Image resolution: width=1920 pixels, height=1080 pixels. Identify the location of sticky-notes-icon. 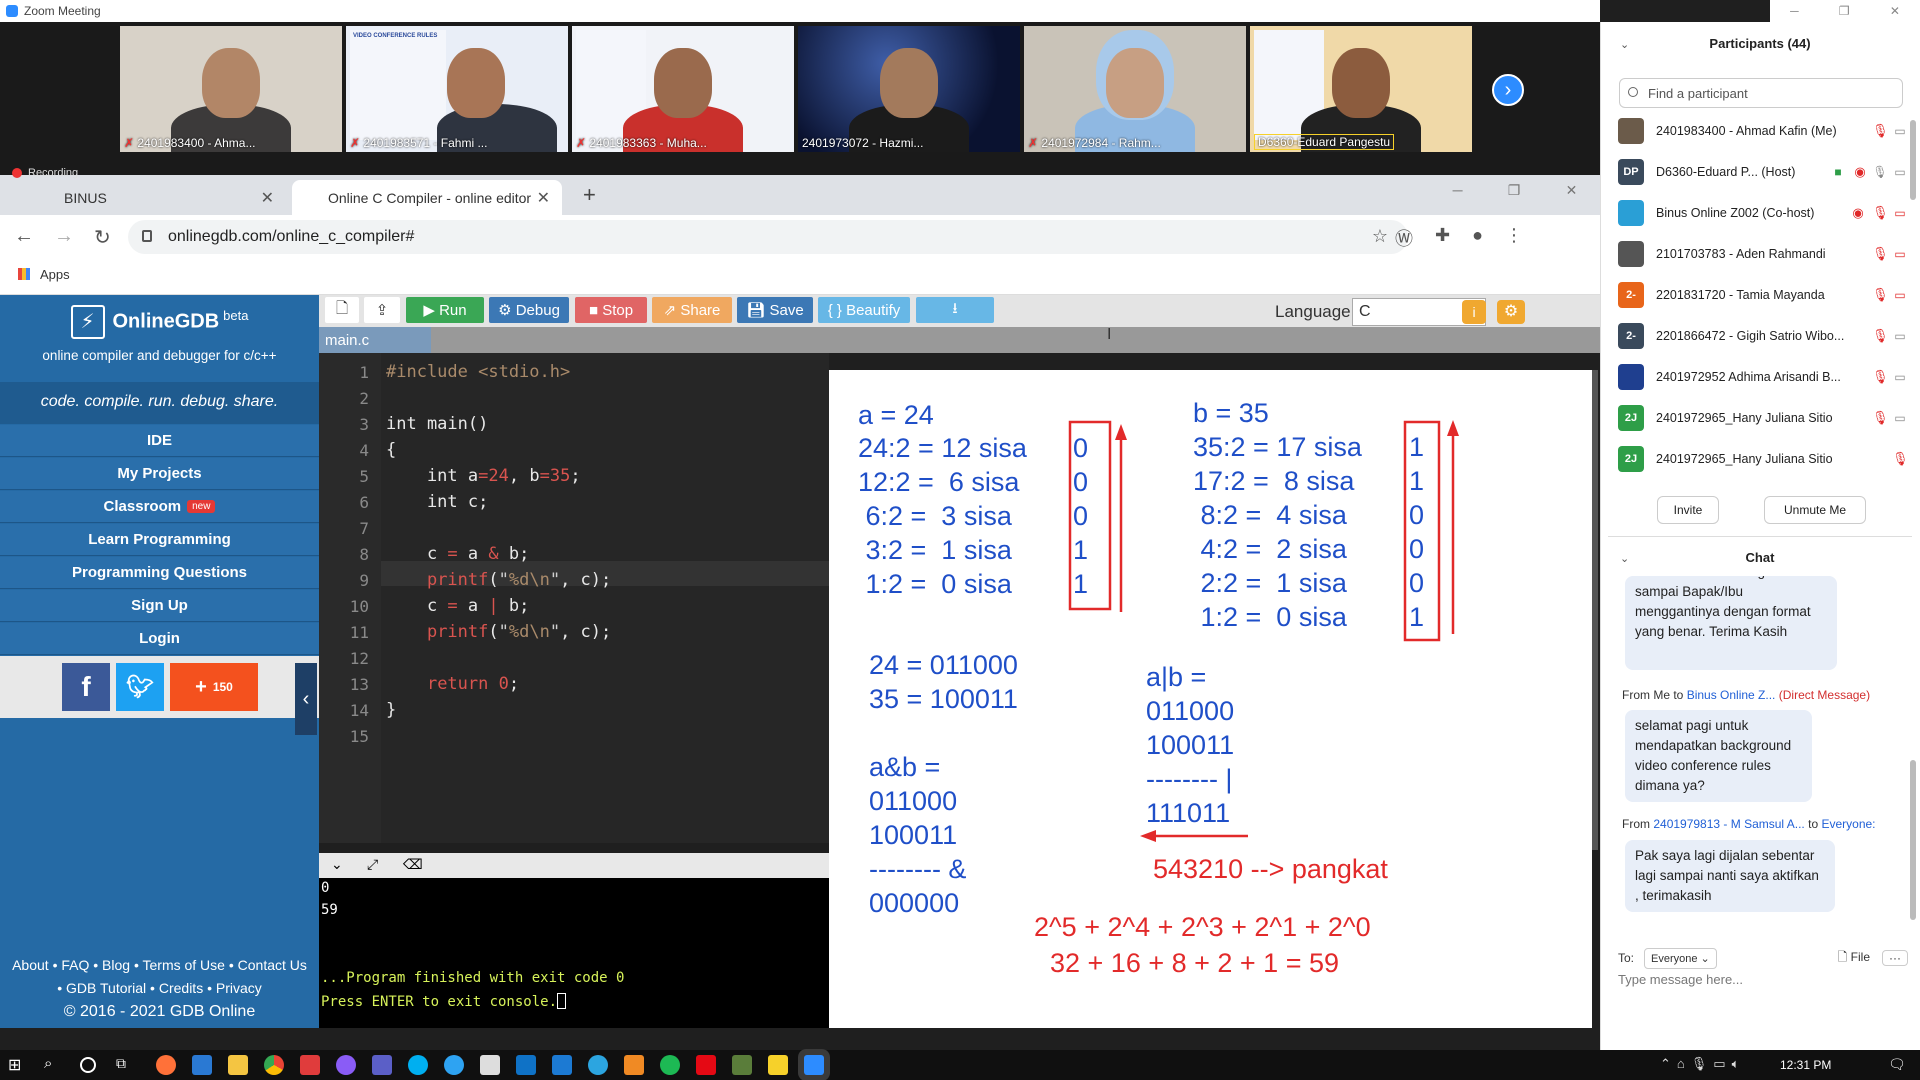
(778, 1065).